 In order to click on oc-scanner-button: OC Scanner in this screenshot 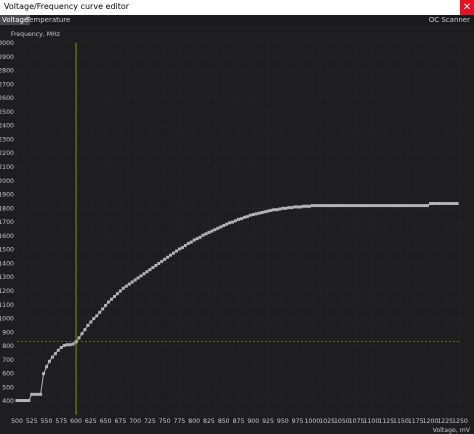, I will do `click(449, 20)`.